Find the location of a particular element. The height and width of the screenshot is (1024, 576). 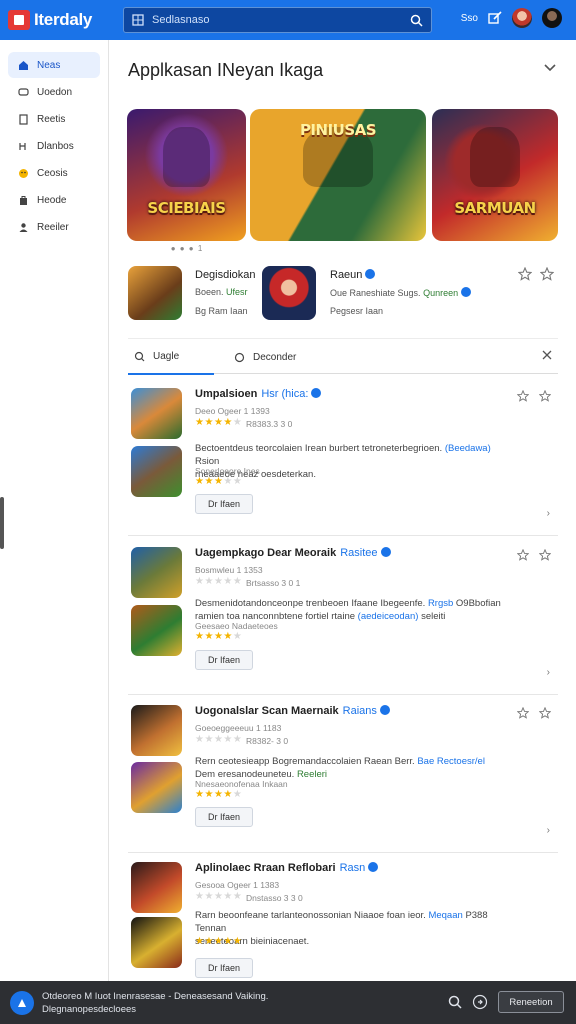

item-meta: Sonerloeore Ines is located at coordinates (227, 471).